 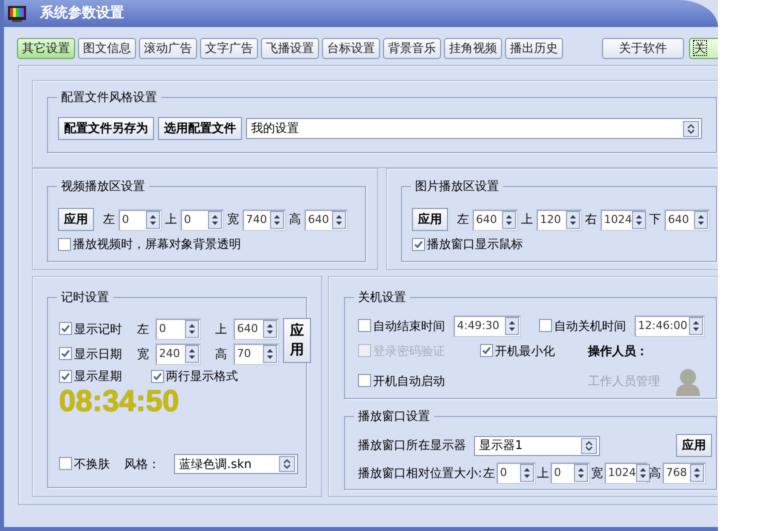 What do you see at coordinates (229, 48) in the screenshot?
I see `tab: 文字广告` at bounding box center [229, 48].